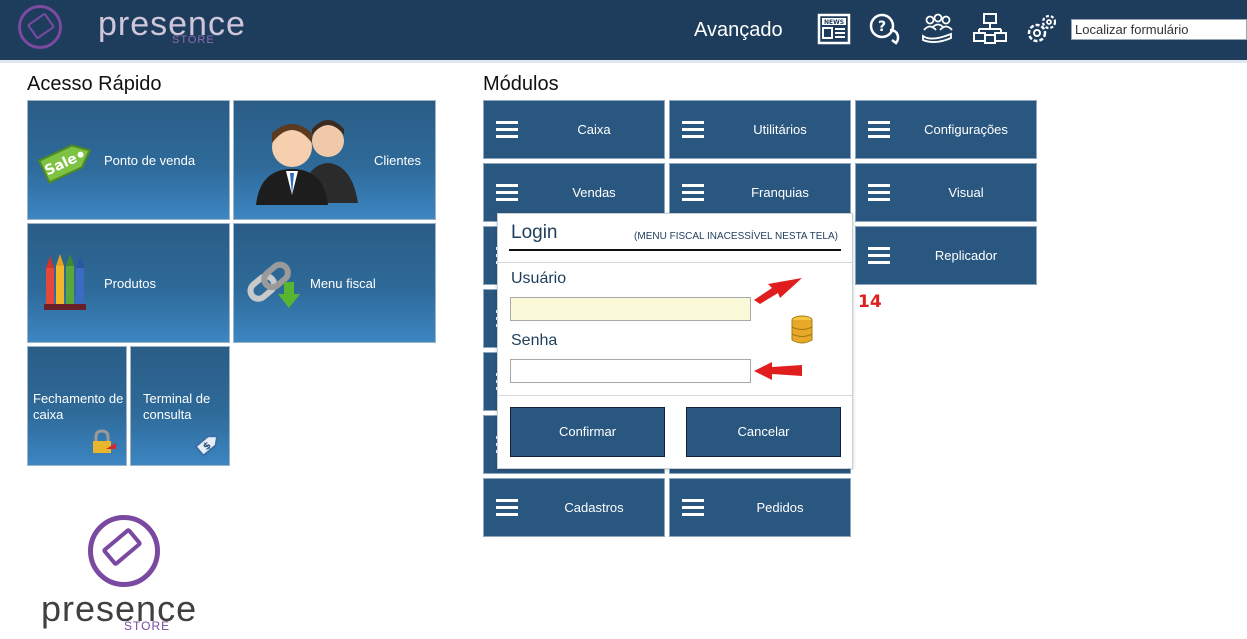 The width and height of the screenshot is (1247, 639). What do you see at coordinates (834, 22) in the screenshot?
I see `svg-text: NEWS` at bounding box center [834, 22].